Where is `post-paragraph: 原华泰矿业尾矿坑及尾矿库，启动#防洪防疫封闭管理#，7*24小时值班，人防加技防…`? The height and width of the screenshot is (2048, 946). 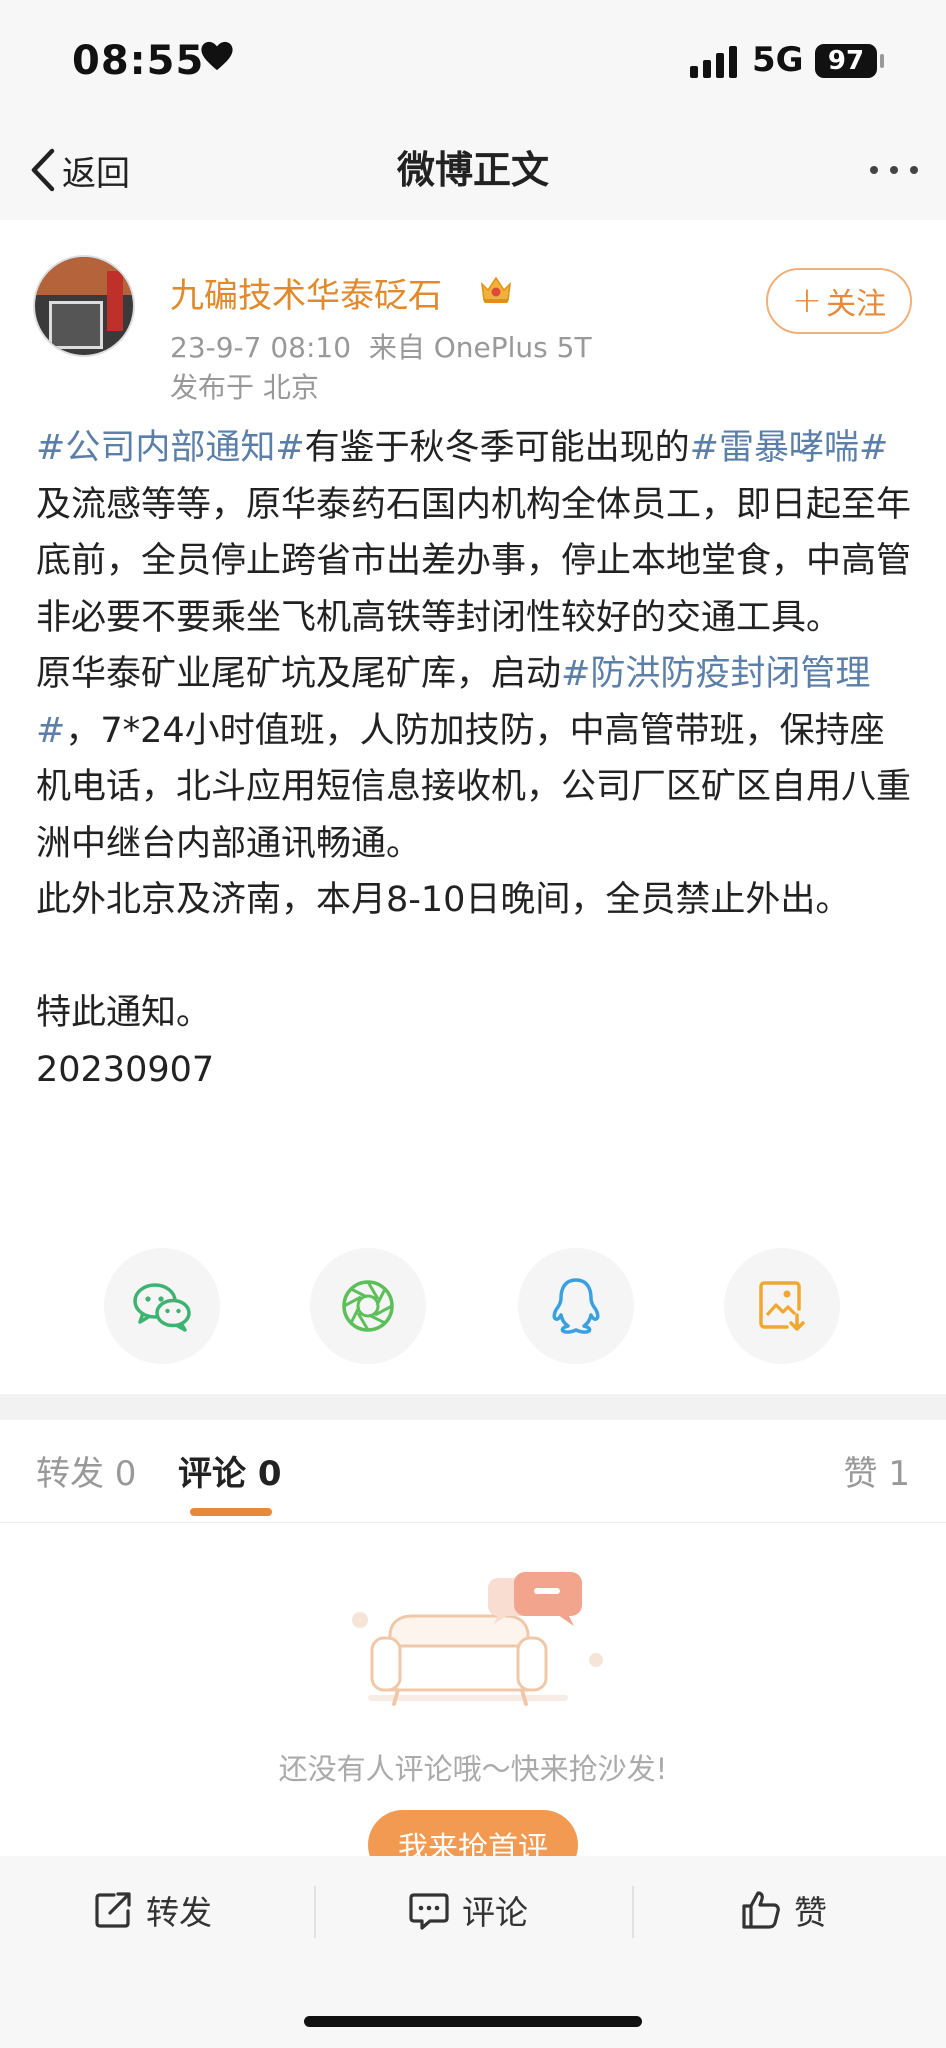
post-paragraph: 原华泰矿业尾矿坑及尾矿库，启动#防洪防疫封闭管理#，7*24小时值班，人防加技防… is located at coordinates (476, 759).